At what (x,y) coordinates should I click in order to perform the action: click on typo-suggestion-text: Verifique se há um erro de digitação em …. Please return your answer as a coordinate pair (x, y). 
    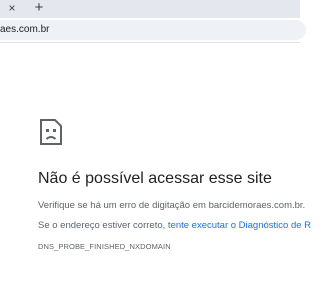
    Looking at the image, I should click on (172, 205).